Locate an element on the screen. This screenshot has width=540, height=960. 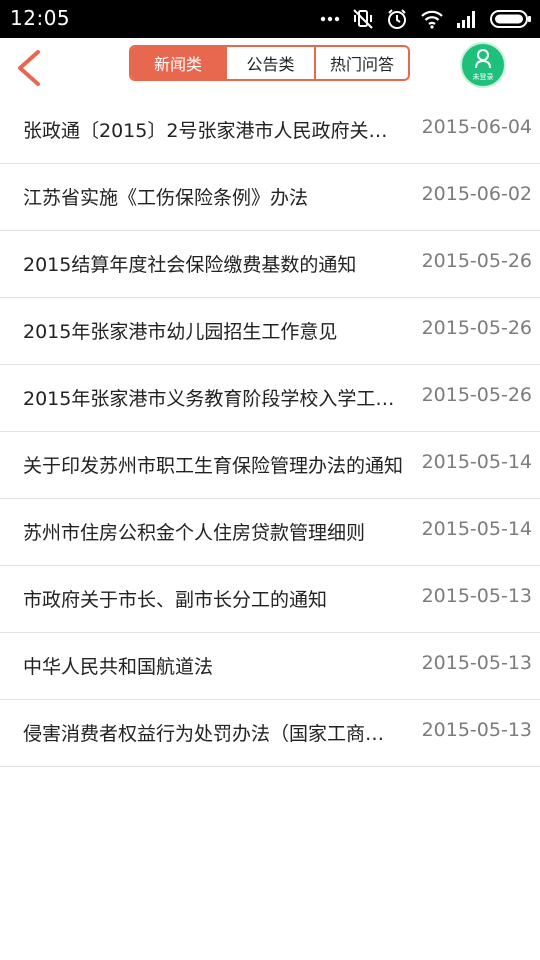
news-item: 中华人民共和国航道法 2015-05-13 is located at coordinates (270, 666).